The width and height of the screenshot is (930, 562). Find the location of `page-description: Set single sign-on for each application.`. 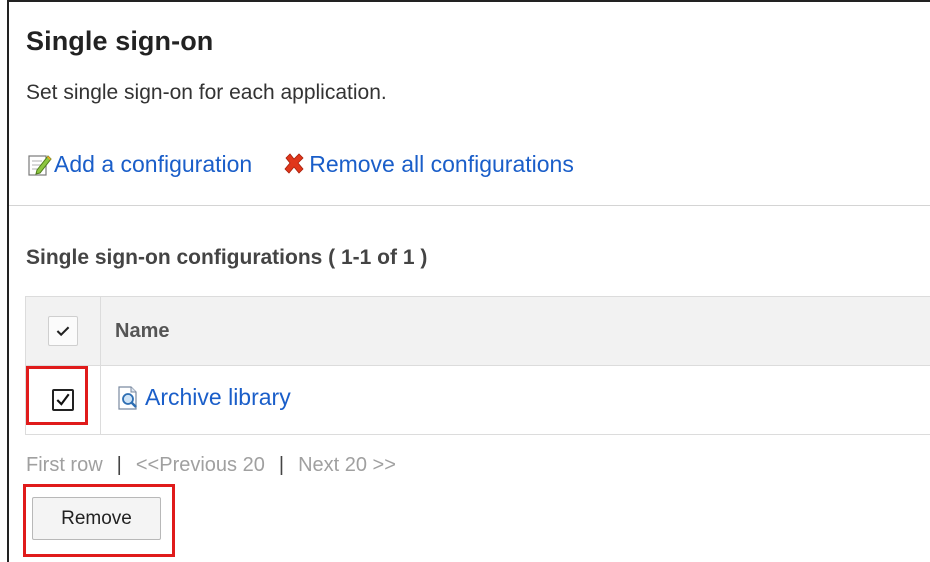

page-description: Set single sign-on for each application. is located at coordinates (206, 92).